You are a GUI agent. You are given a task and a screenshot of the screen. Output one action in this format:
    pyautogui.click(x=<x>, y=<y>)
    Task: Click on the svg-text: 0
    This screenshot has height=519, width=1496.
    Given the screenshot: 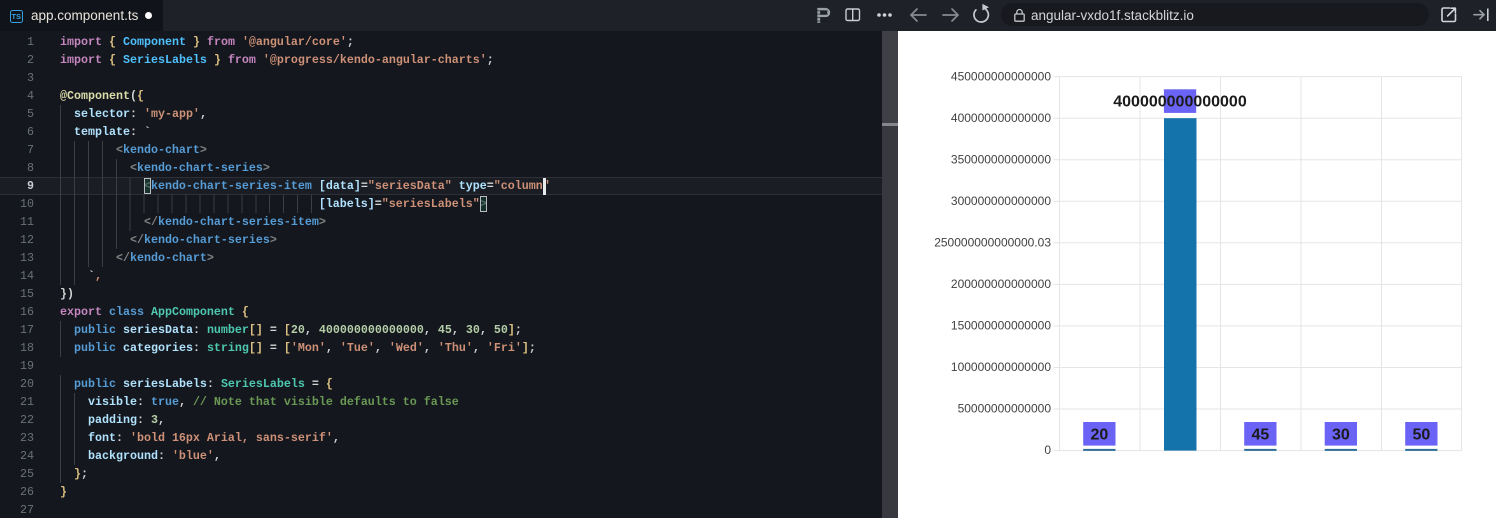 What is the action you would take?
    pyautogui.click(x=1047, y=450)
    